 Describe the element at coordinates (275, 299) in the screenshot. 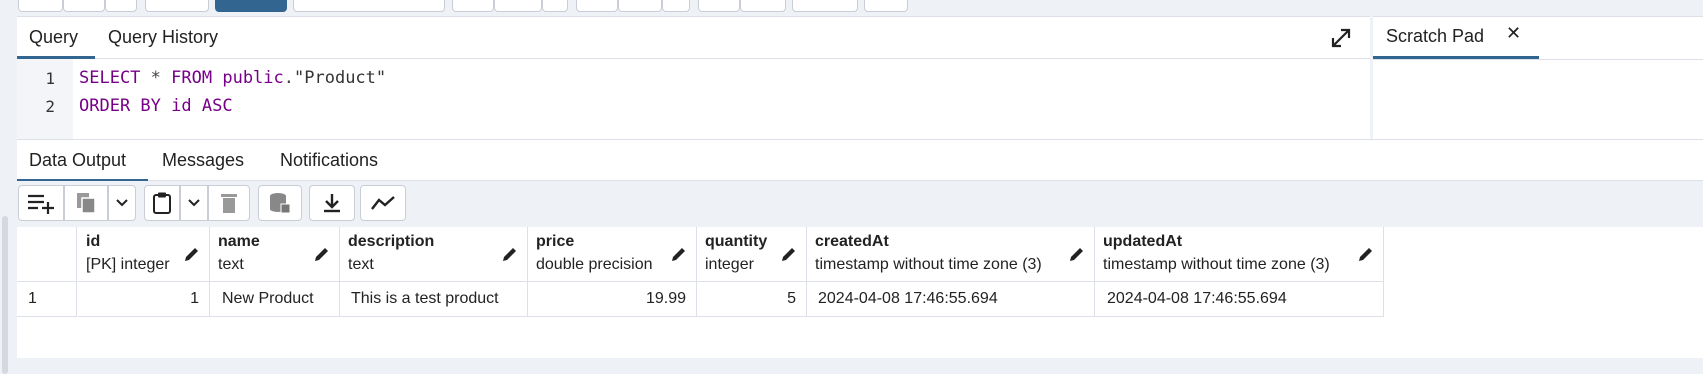

I see `table-cell: New Product` at that location.